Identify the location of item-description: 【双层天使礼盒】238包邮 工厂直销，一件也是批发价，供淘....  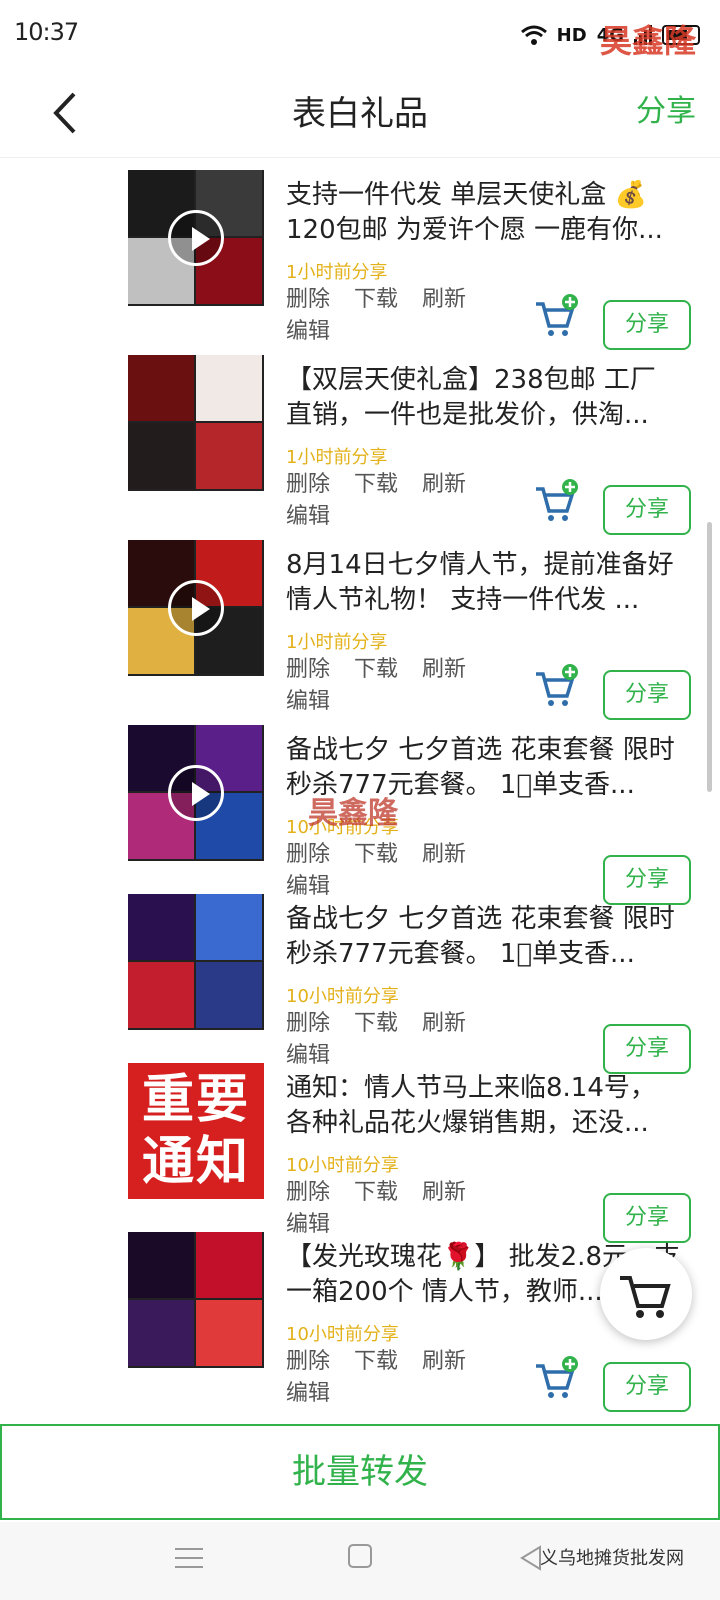
(483, 398).